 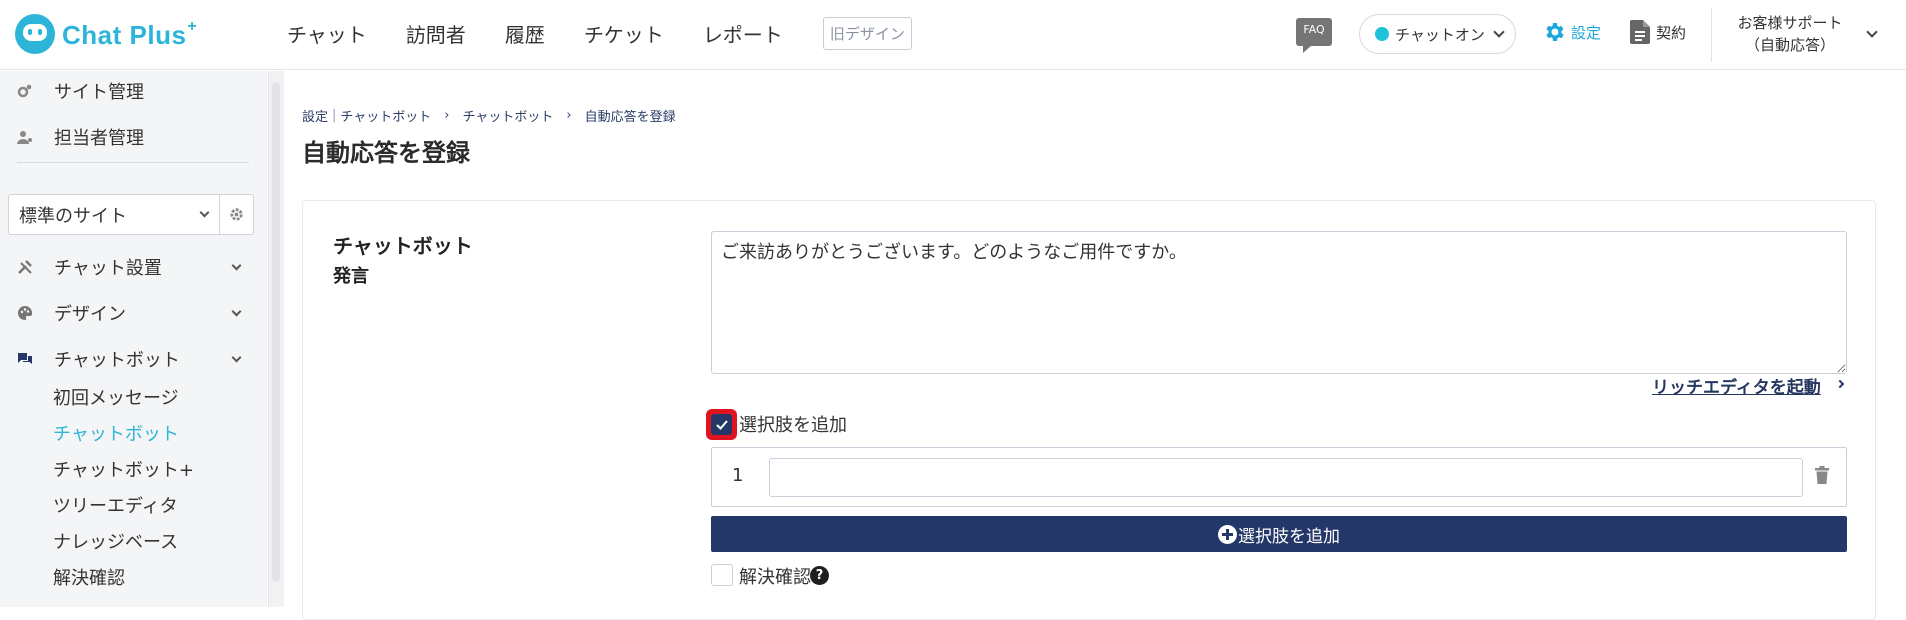 I want to click on top-navigation: チャット 訪問者 履歴 チケット レポート 旧デザイン, so click(x=599, y=33).